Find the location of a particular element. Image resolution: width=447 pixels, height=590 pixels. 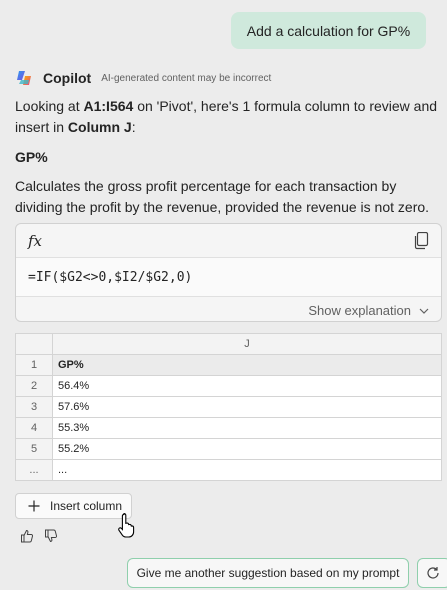

intro-text-1: Looking at is located at coordinates (49, 106).